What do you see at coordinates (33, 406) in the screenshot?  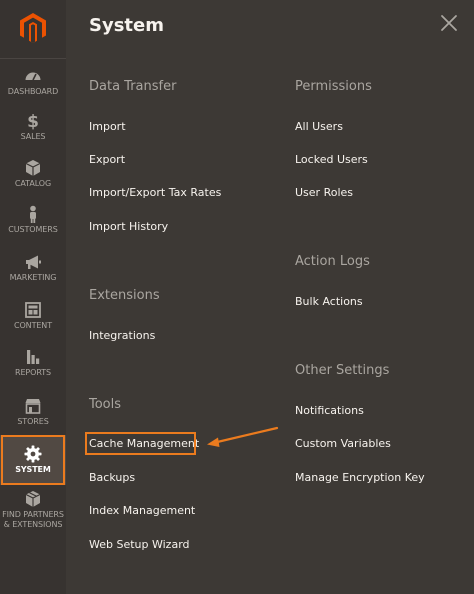 I see `storefront-icon` at bounding box center [33, 406].